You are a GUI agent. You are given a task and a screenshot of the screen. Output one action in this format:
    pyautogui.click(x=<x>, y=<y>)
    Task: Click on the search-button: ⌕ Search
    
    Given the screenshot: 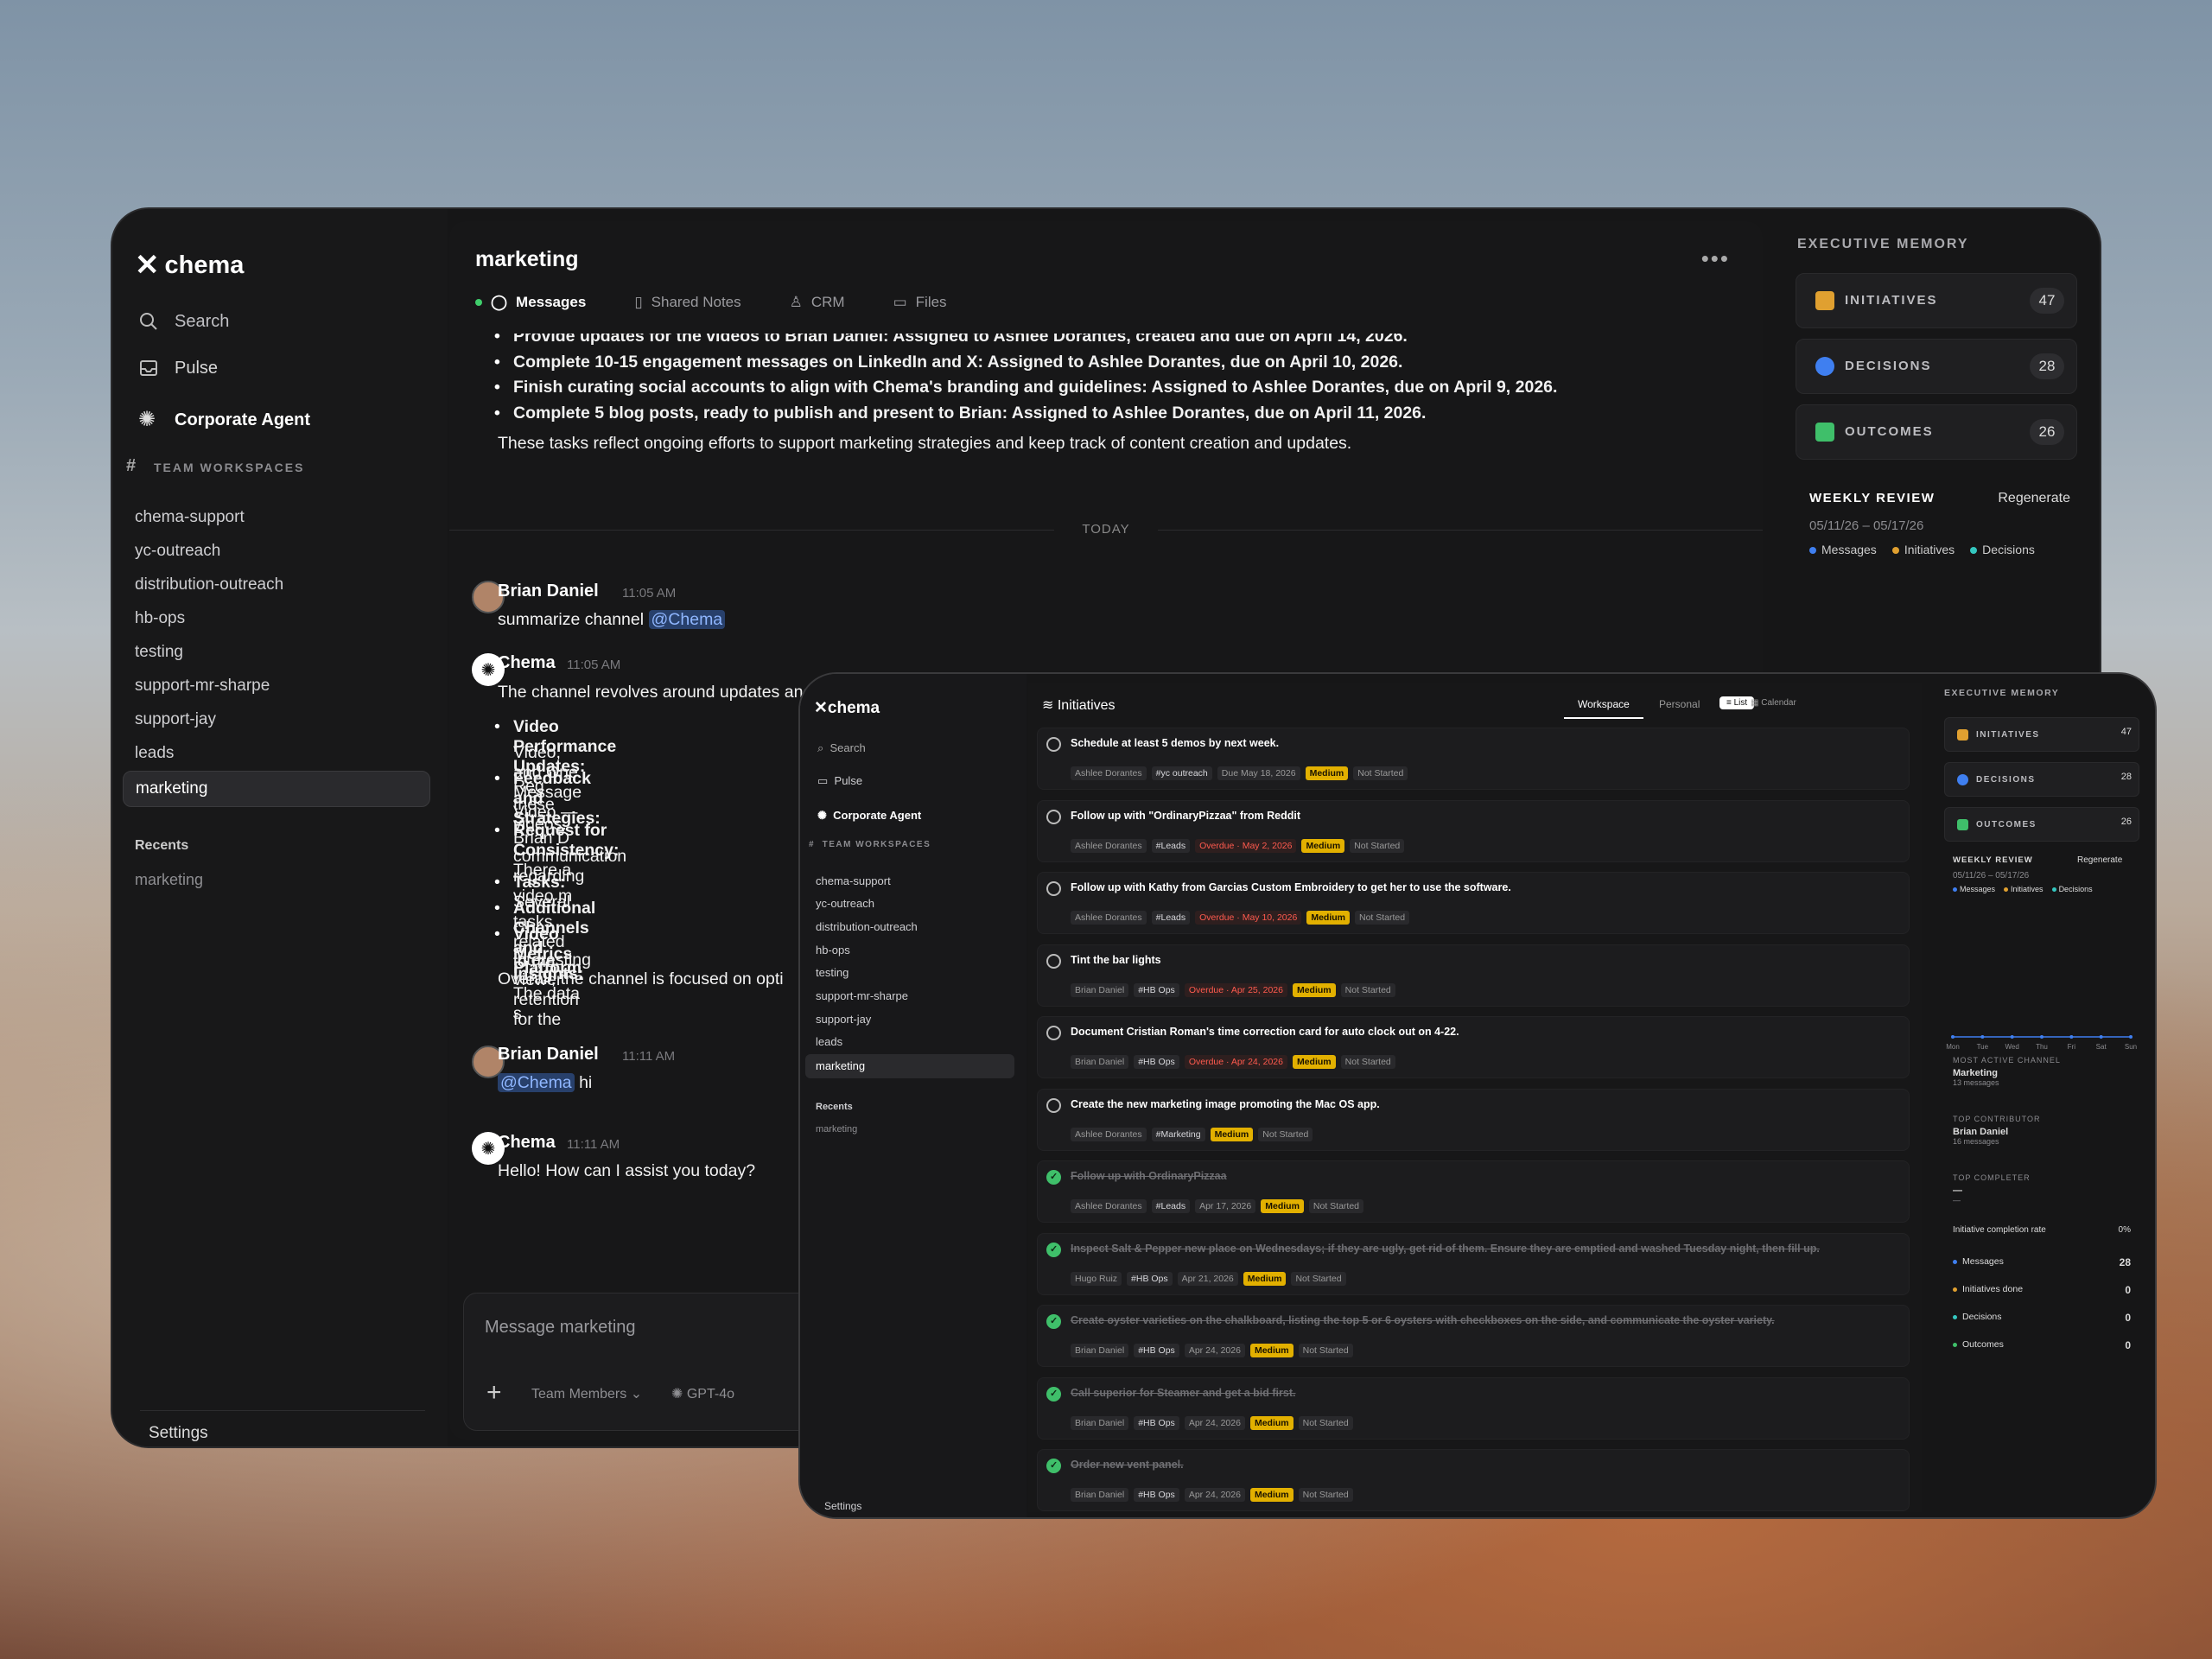 What is the action you would take?
    pyautogui.click(x=841, y=748)
    